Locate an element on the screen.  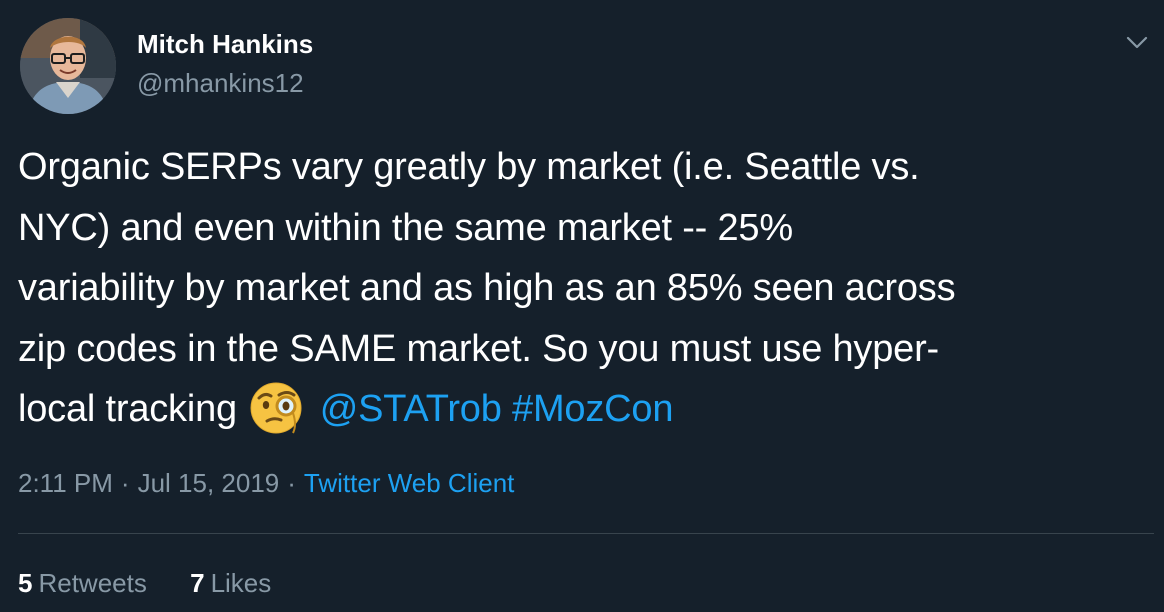
likes-count: 7 is located at coordinates (197, 583).